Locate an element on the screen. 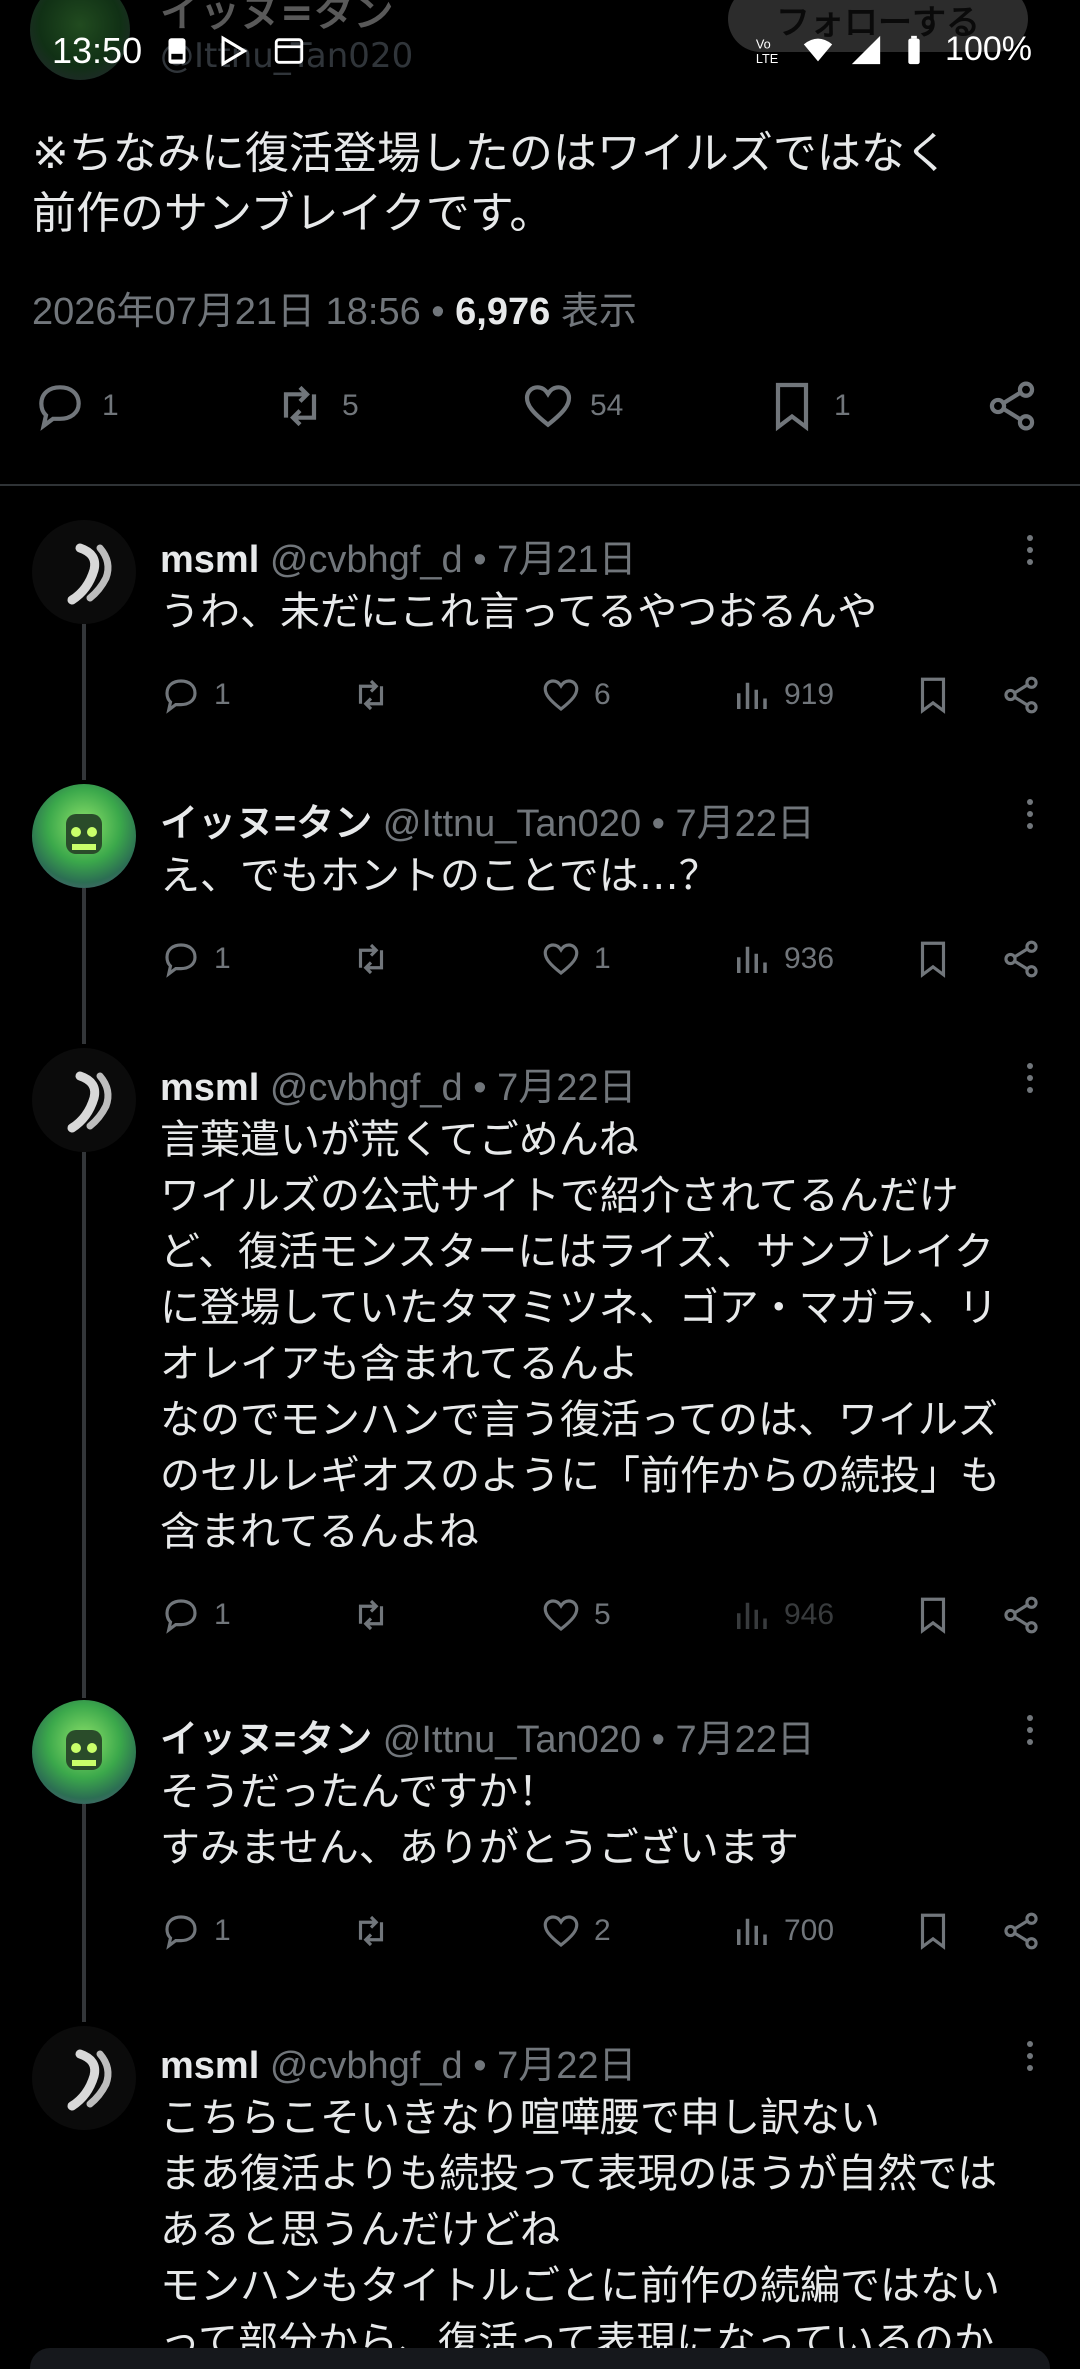 Image resolution: width=1080 pixels, height=2369 pixels. bookmark-button: 1 is located at coordinates (807, 406).